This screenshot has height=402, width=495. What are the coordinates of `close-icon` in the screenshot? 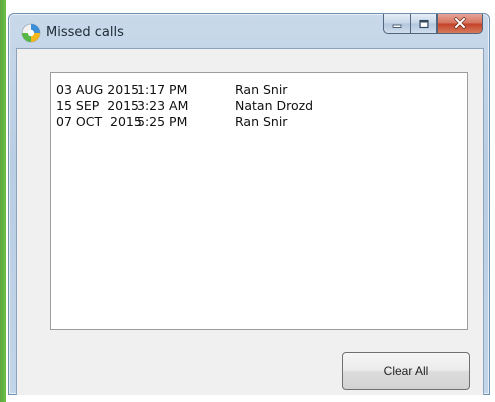 It's located at (460, 23).